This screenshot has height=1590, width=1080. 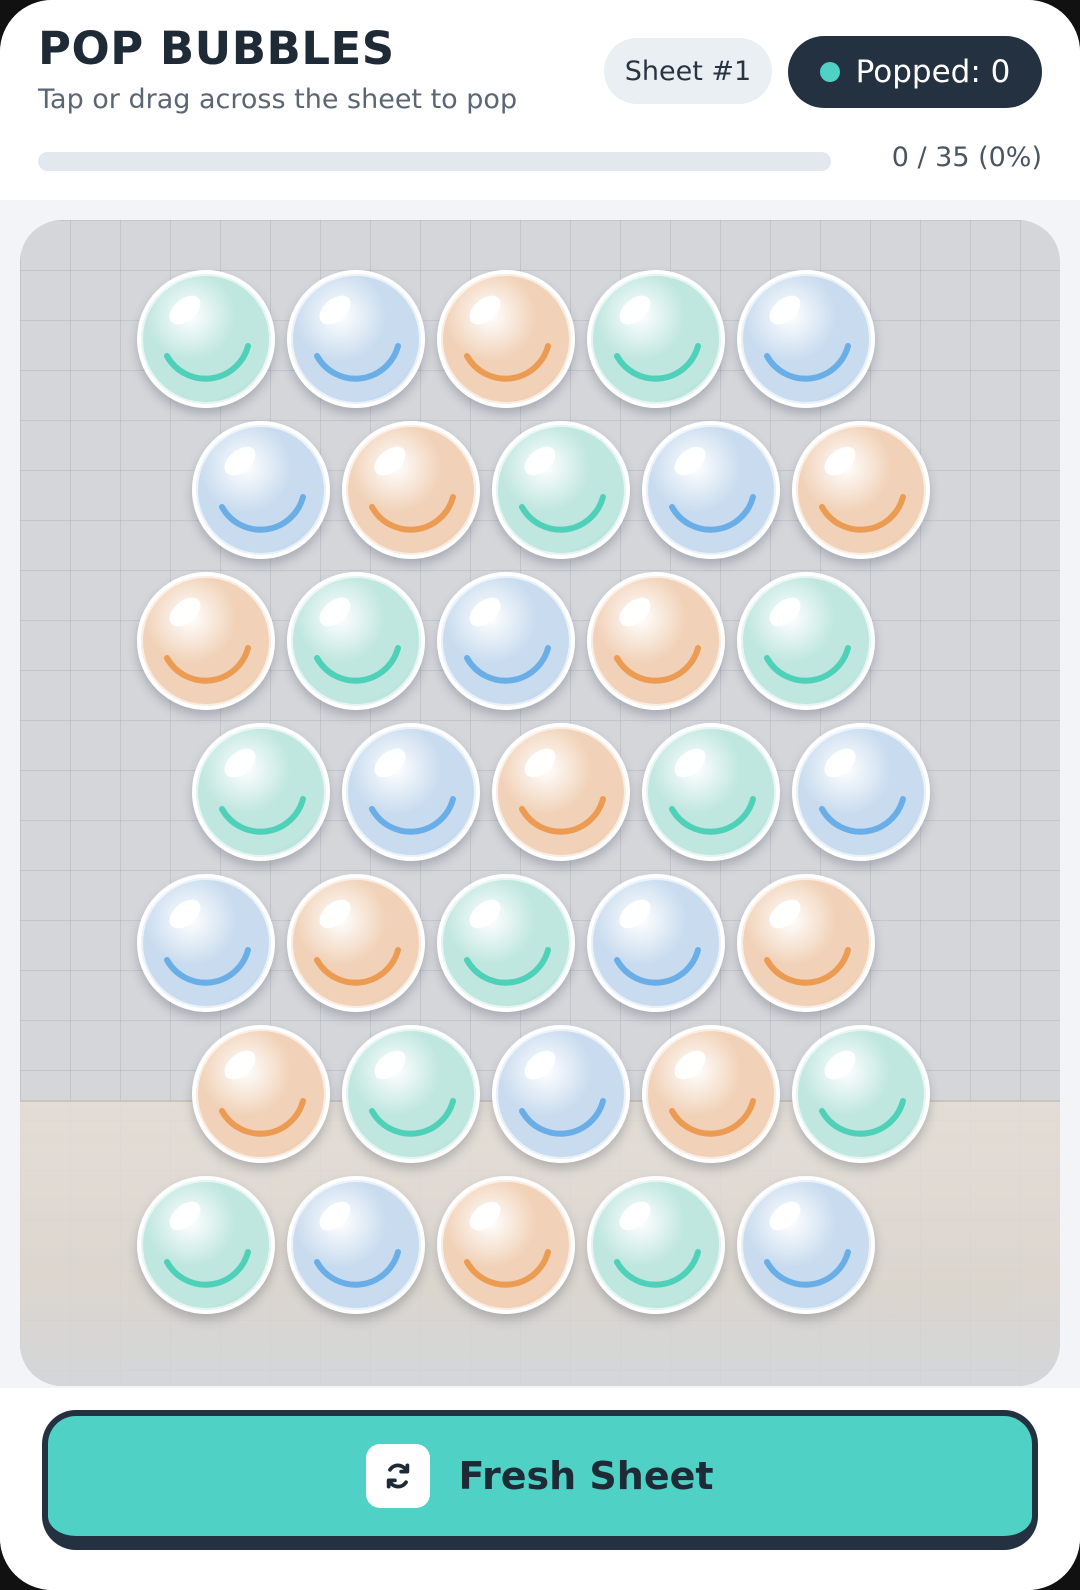 What do you see at coordinates (933, 72) in the screenshot?
I see `popped-counter-label: Popped: 0` at bounding box center [933, 72].